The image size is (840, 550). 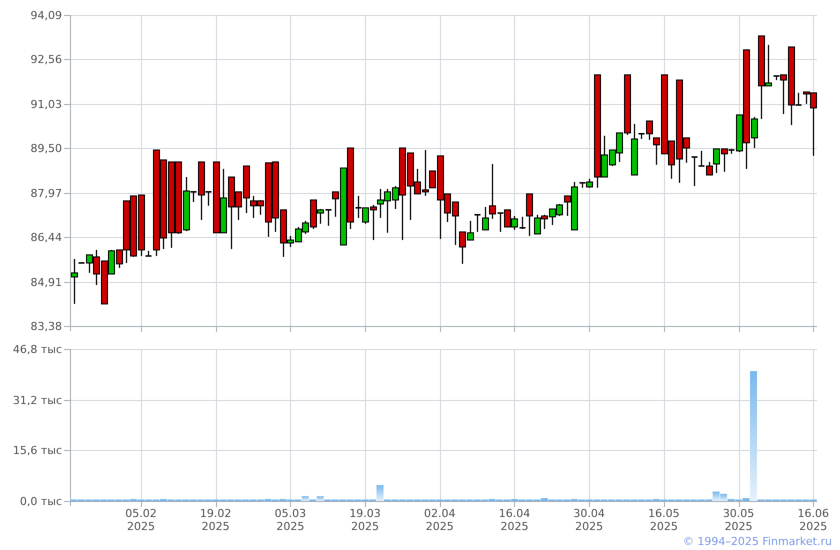 I want to click on axis-label: 19.02 2025, so click(x=216, y=520).